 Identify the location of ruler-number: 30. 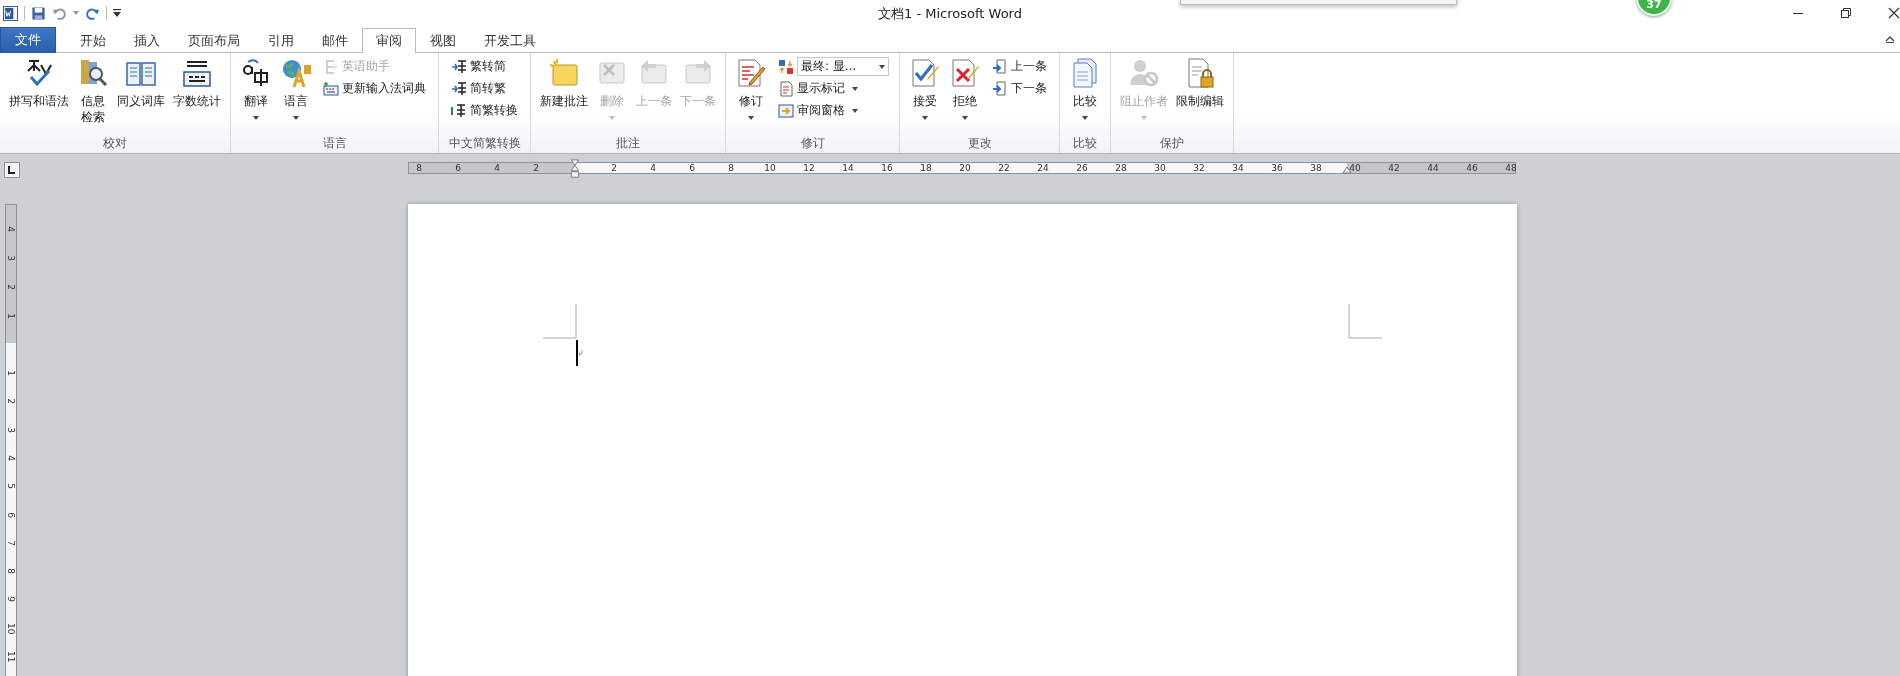
(1160, 168).